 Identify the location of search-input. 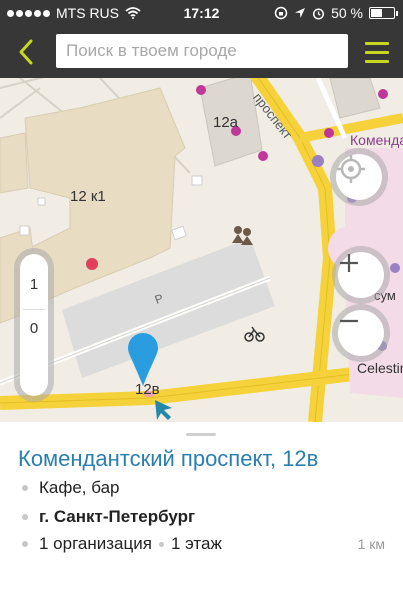
(202, 51).